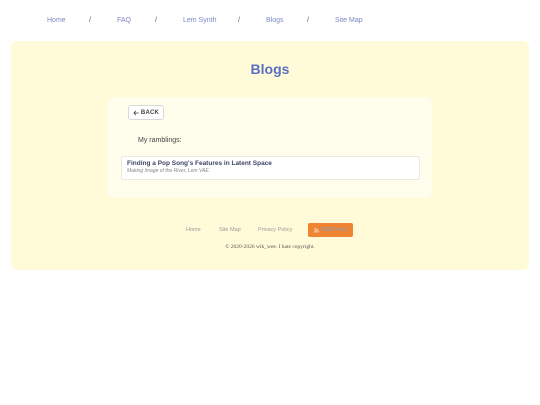  I want to click on rss-feed-label: RSS Feed, so click(334, 230).